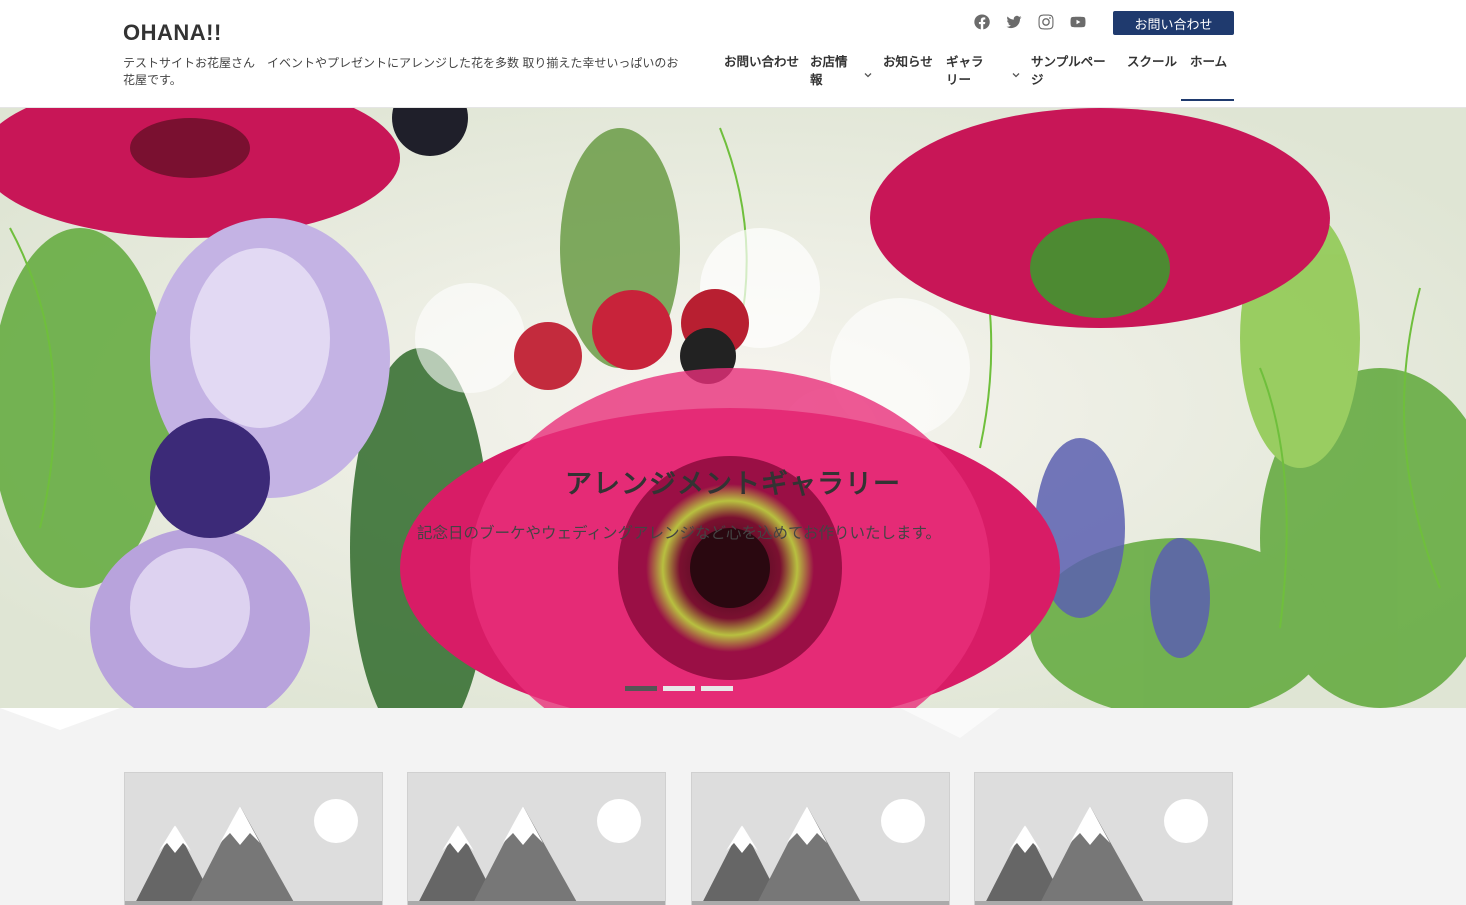  What do you see at coordinates (1068, 70) in the screenshot?
I see `nav-item-label: サンプルページ` at bounding box center [1068, 70].